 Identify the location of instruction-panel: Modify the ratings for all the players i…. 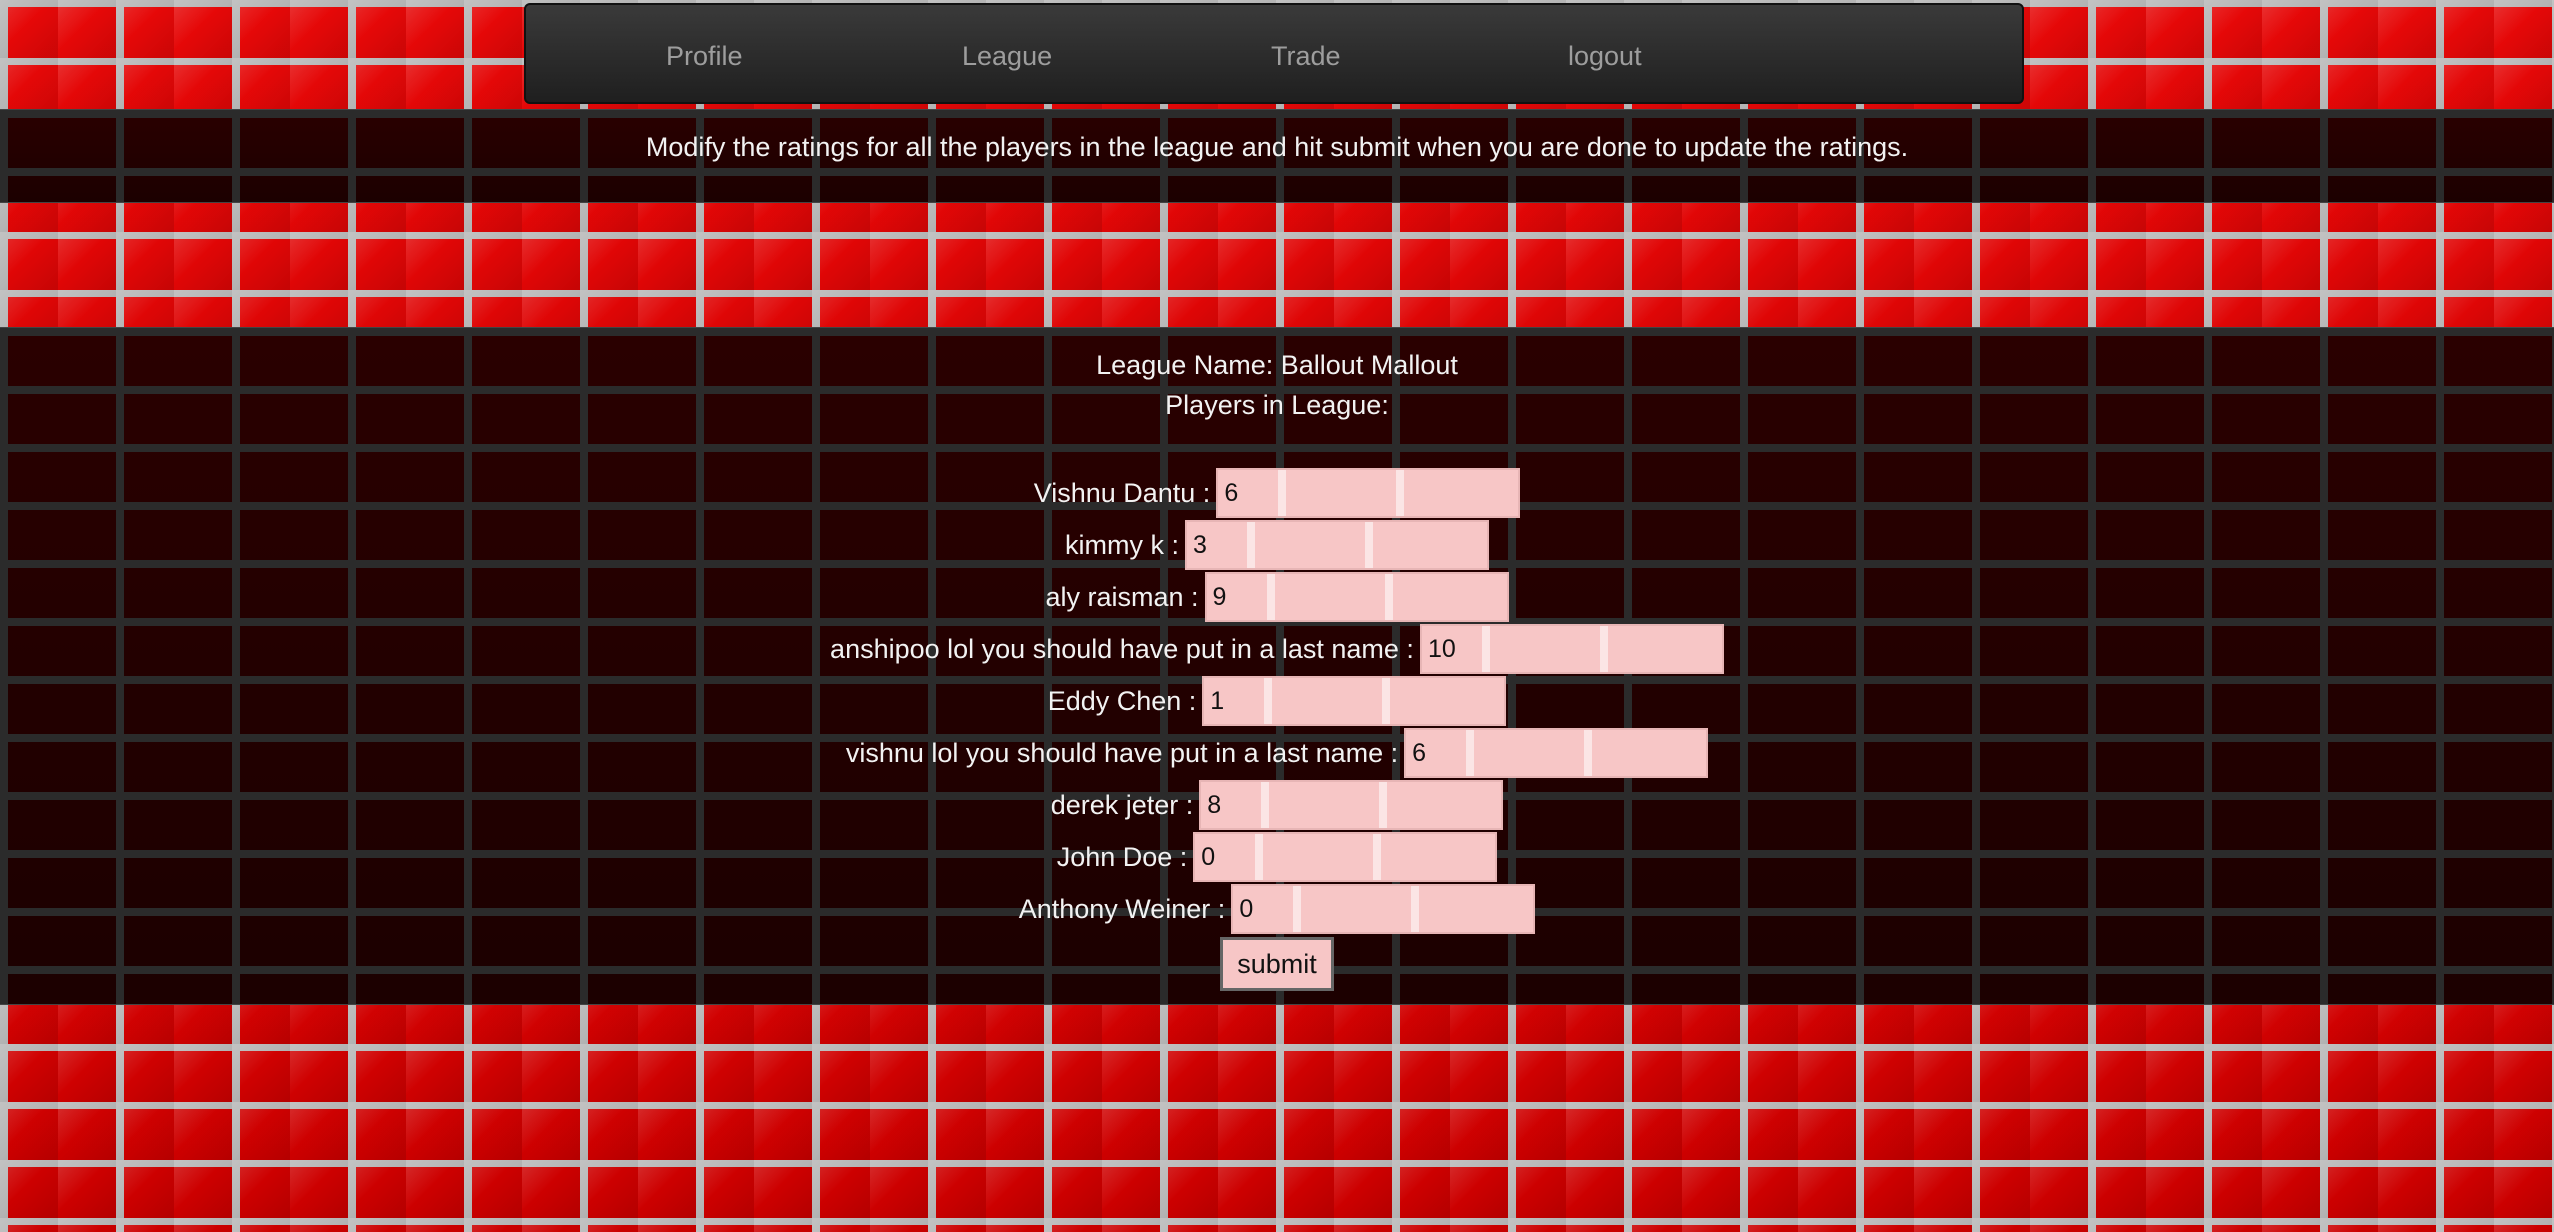
(1277, 156).